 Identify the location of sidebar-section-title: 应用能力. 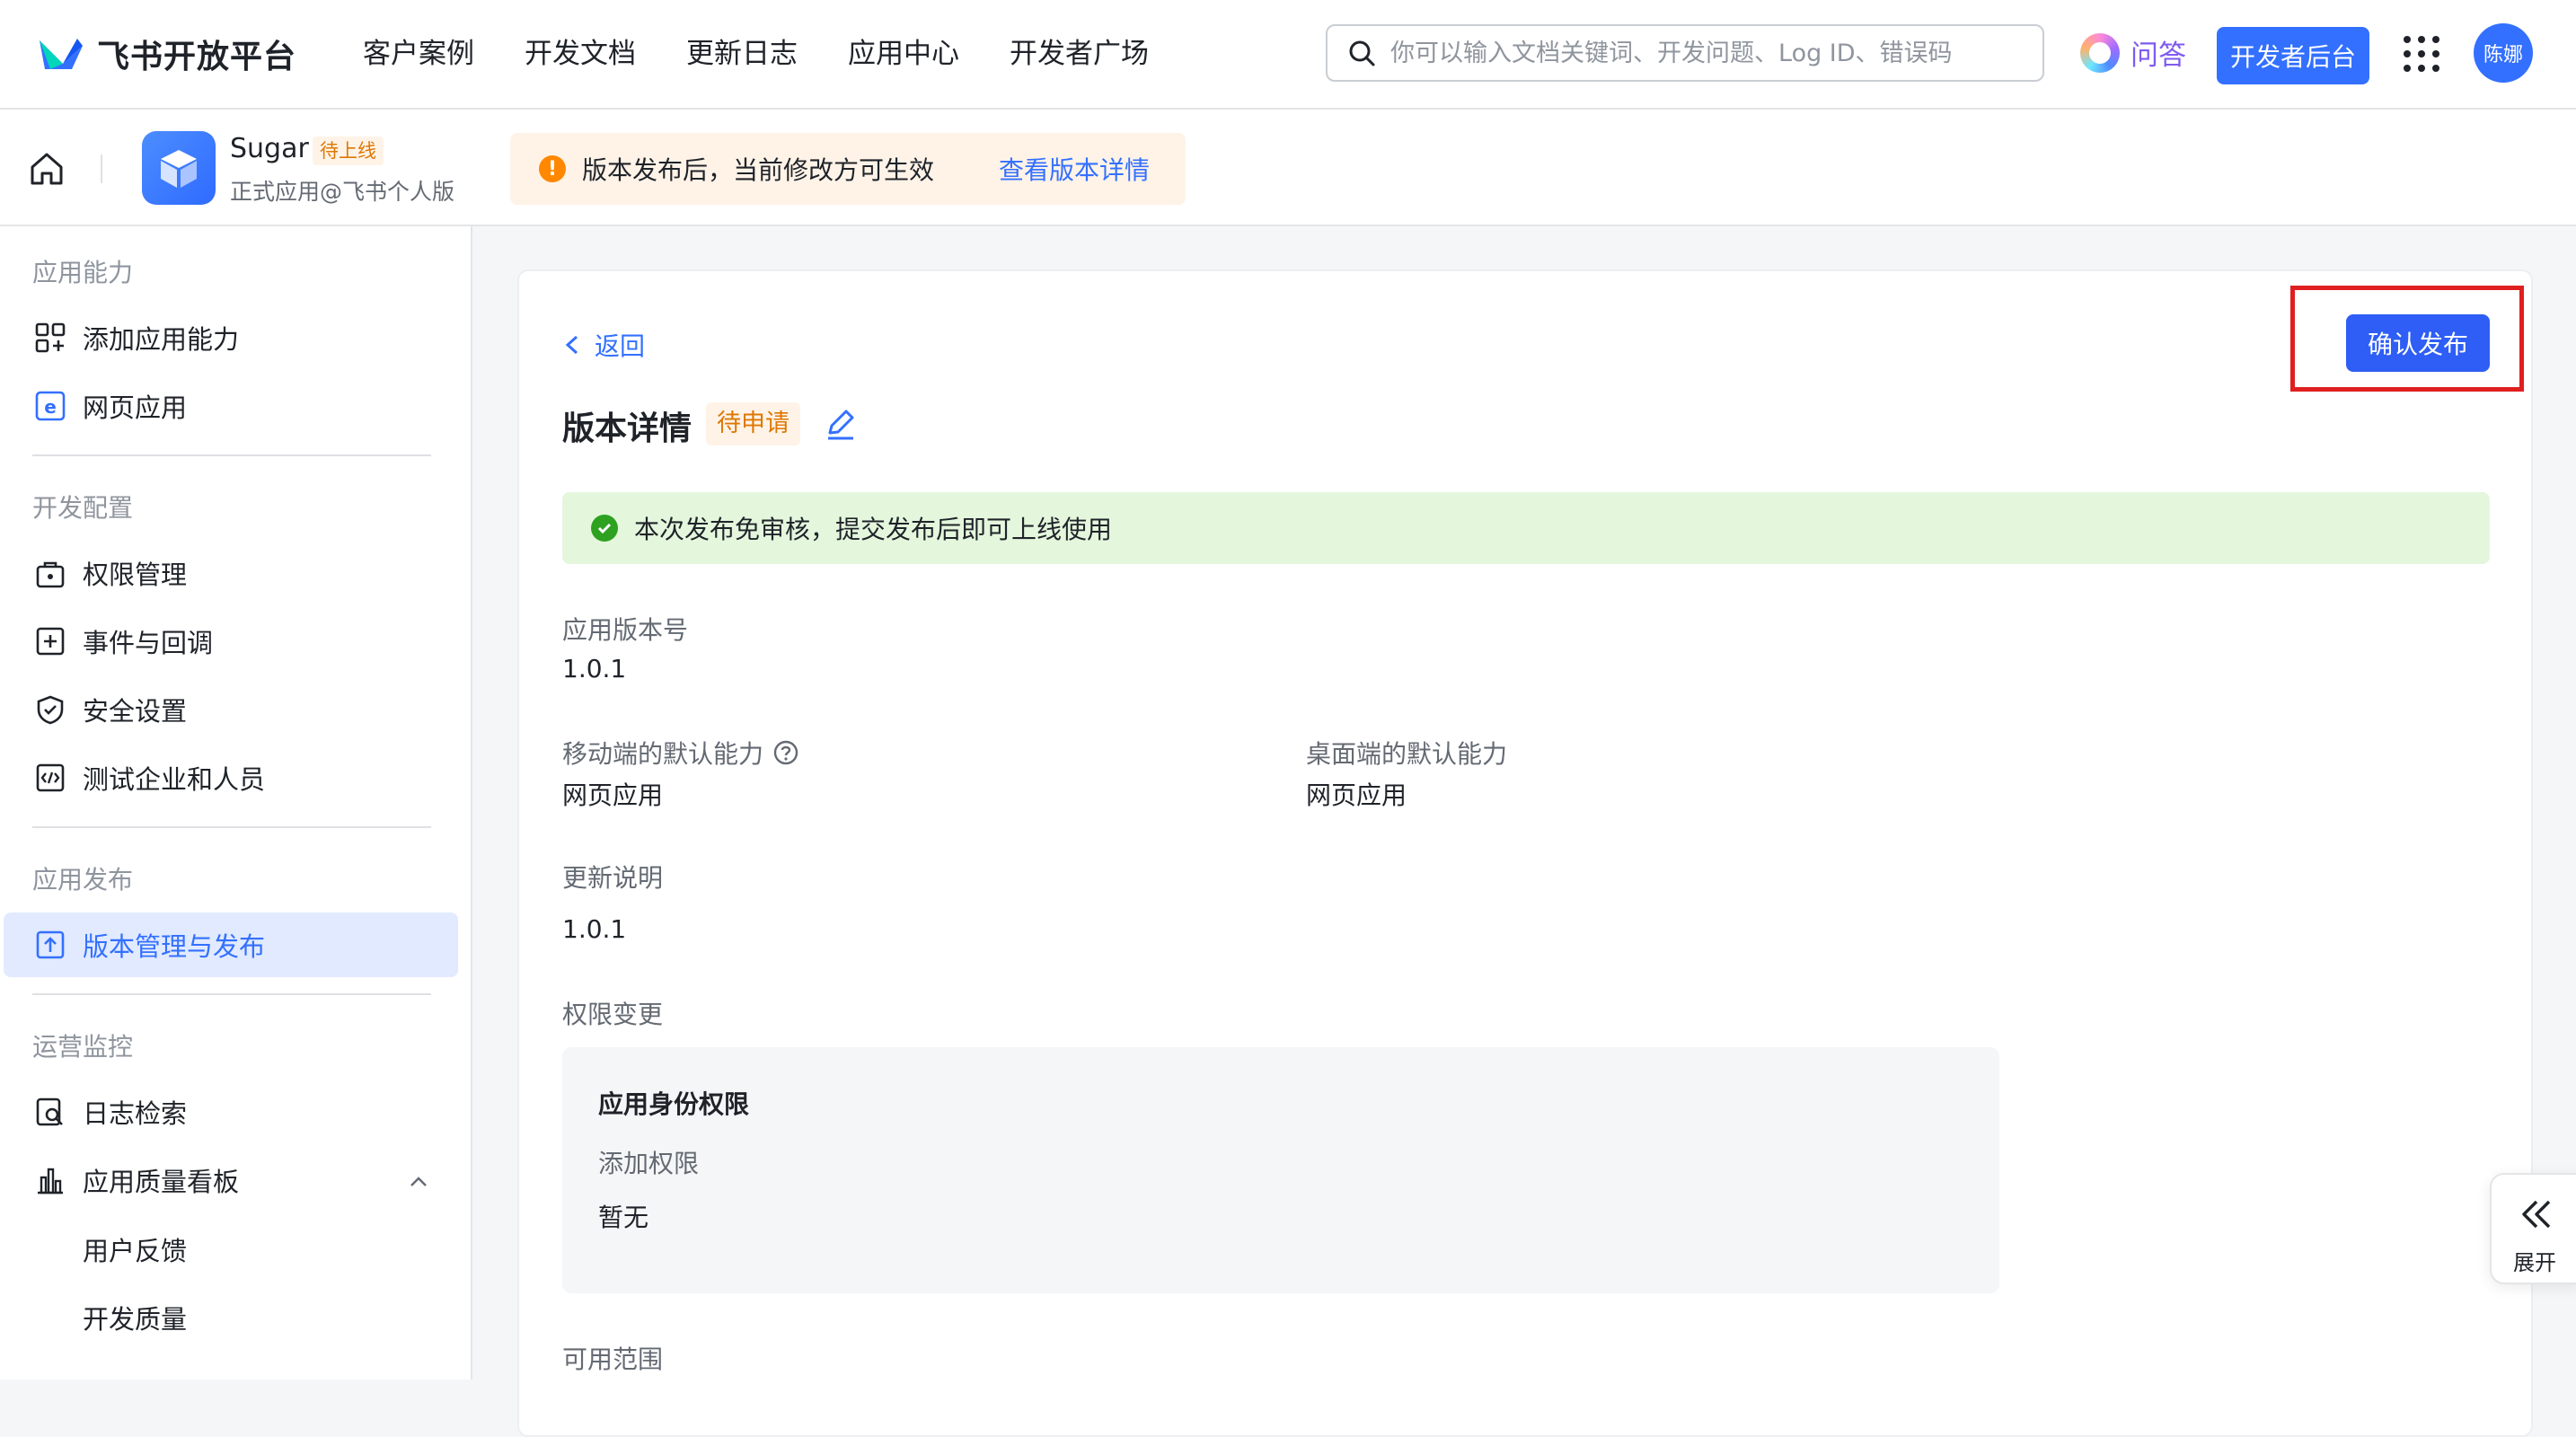
(83, 272).